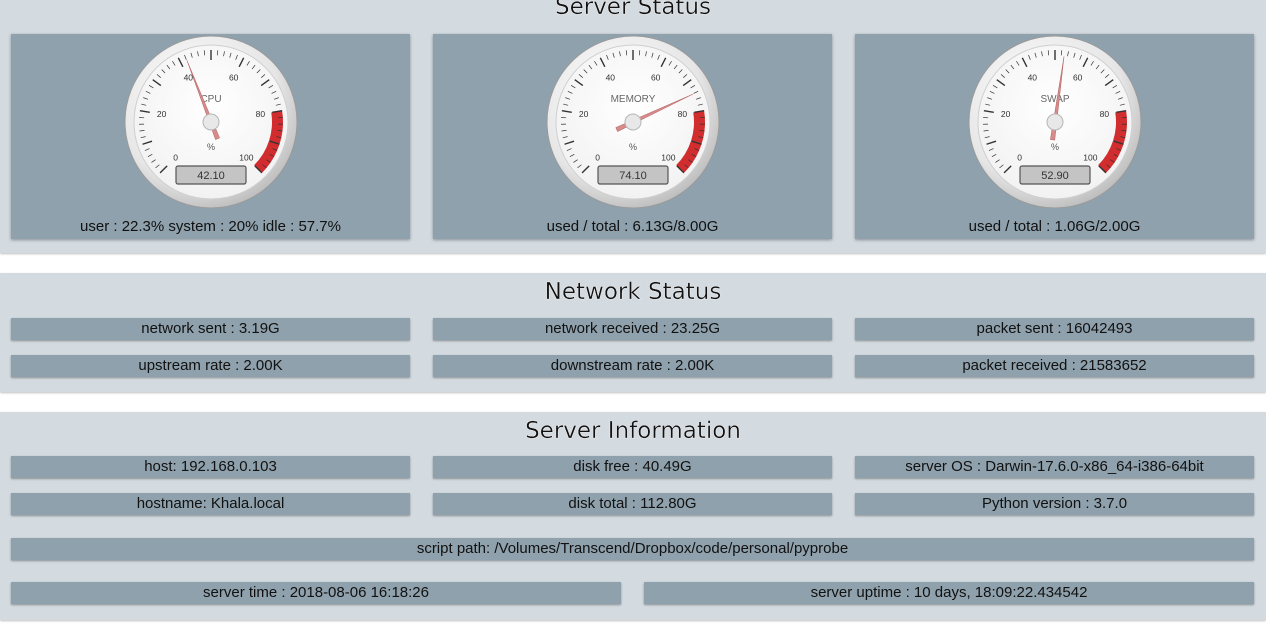 The width and height of the screenshot is (1266, 636). What do you see at coordinates (633, 99) in the screenshot?
I see `gauge-label: MEMORY` at bounding box center [633, 99].